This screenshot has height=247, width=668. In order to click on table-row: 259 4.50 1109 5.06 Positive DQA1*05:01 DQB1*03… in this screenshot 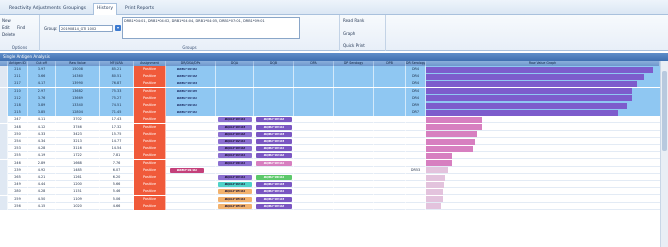, I will do `click(330, 199)`.